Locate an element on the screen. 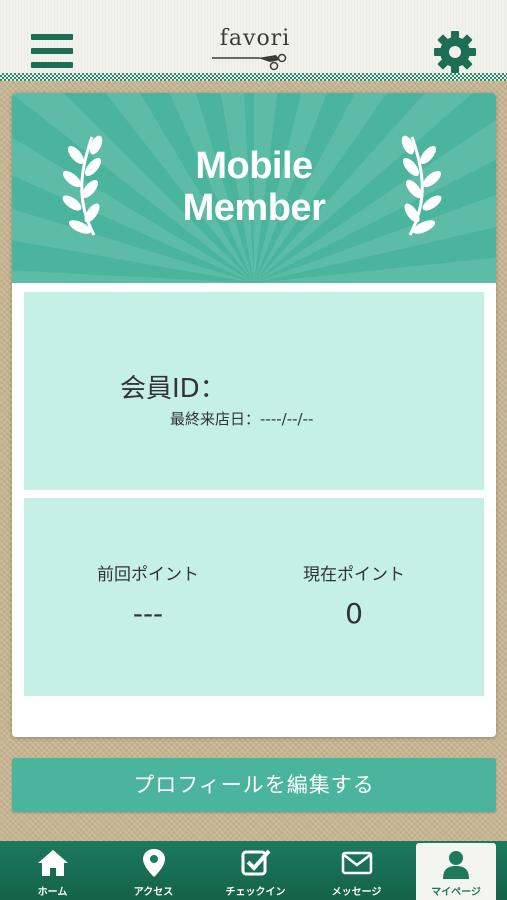  tab-checkin-label: チェックイン is located at coordinates (255, 892).